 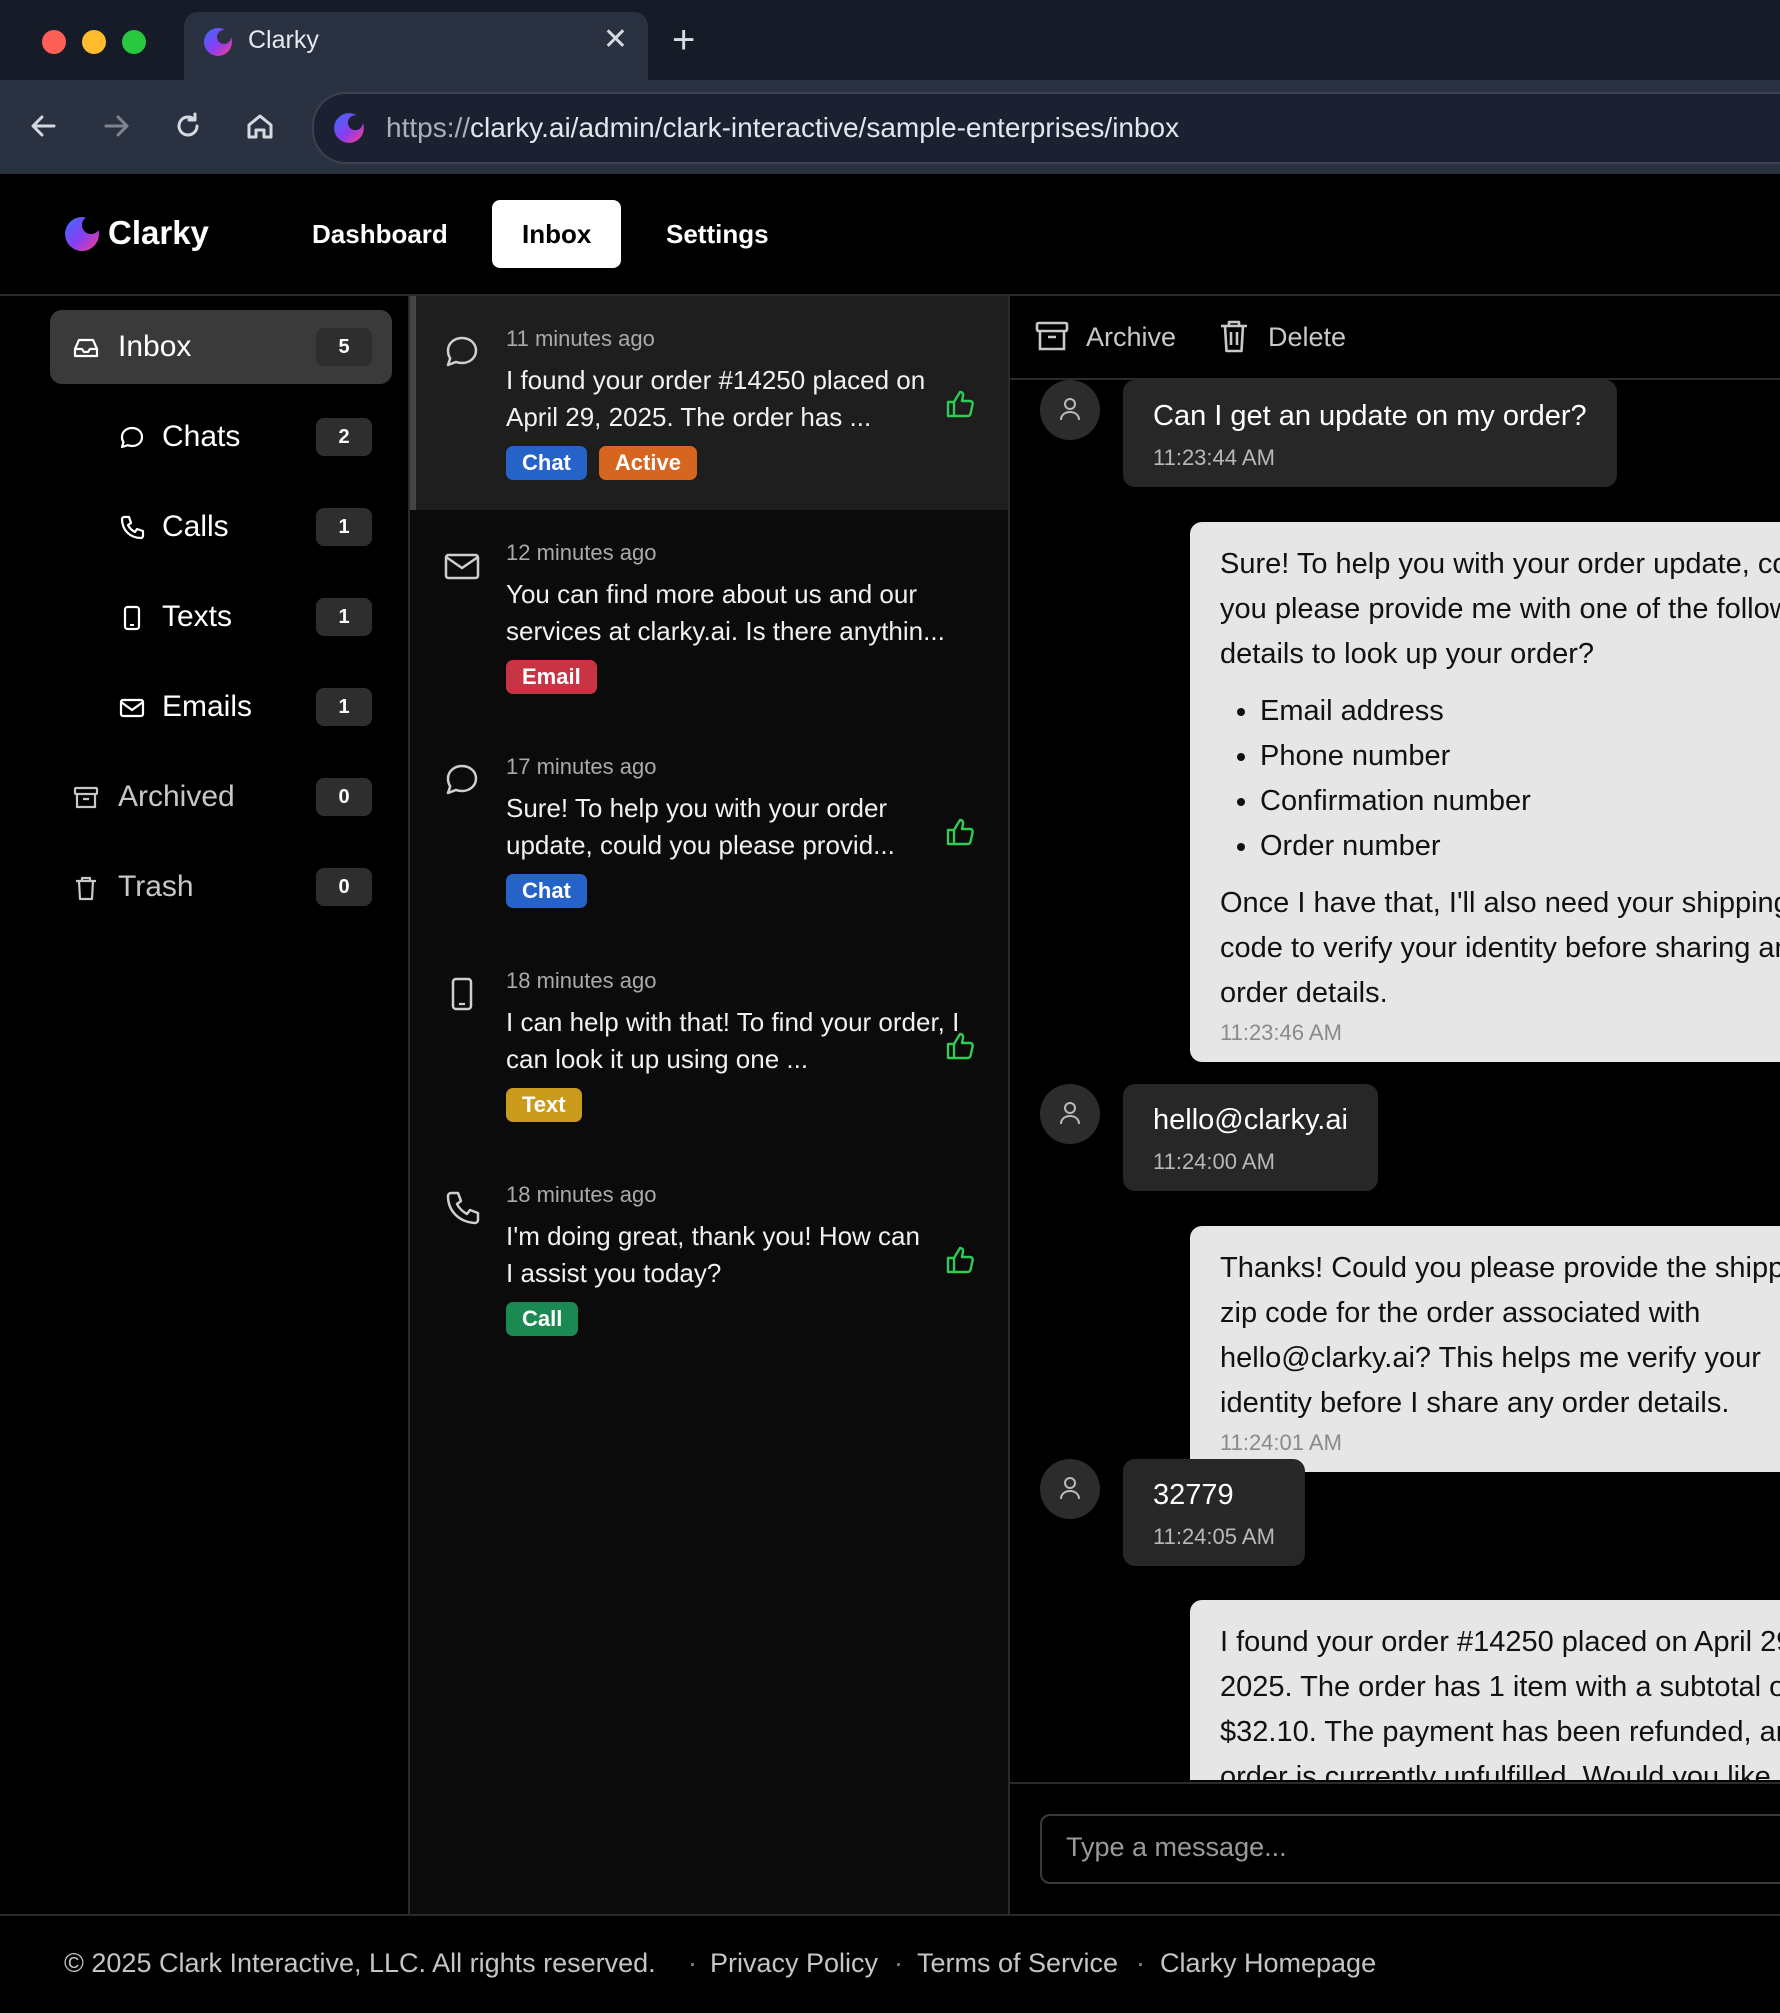 What do you see at coordinates (683, 40) in the screenshot?
I see `new-tab-button: +` at bounding box center [683, 40].